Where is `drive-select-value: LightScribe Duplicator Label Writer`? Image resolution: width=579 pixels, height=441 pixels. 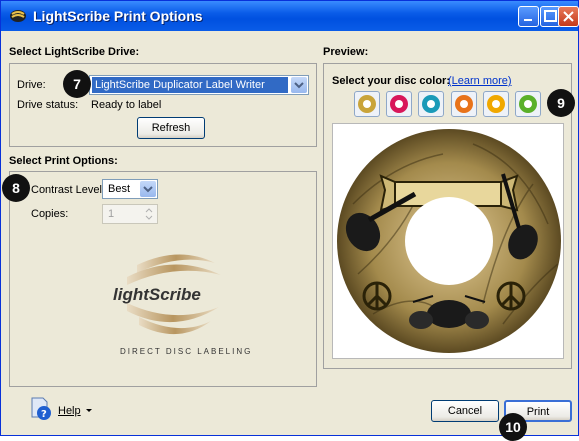 drive-select-value: LightScribe Duplicator Label Writer is located at coordinates (190, 85).